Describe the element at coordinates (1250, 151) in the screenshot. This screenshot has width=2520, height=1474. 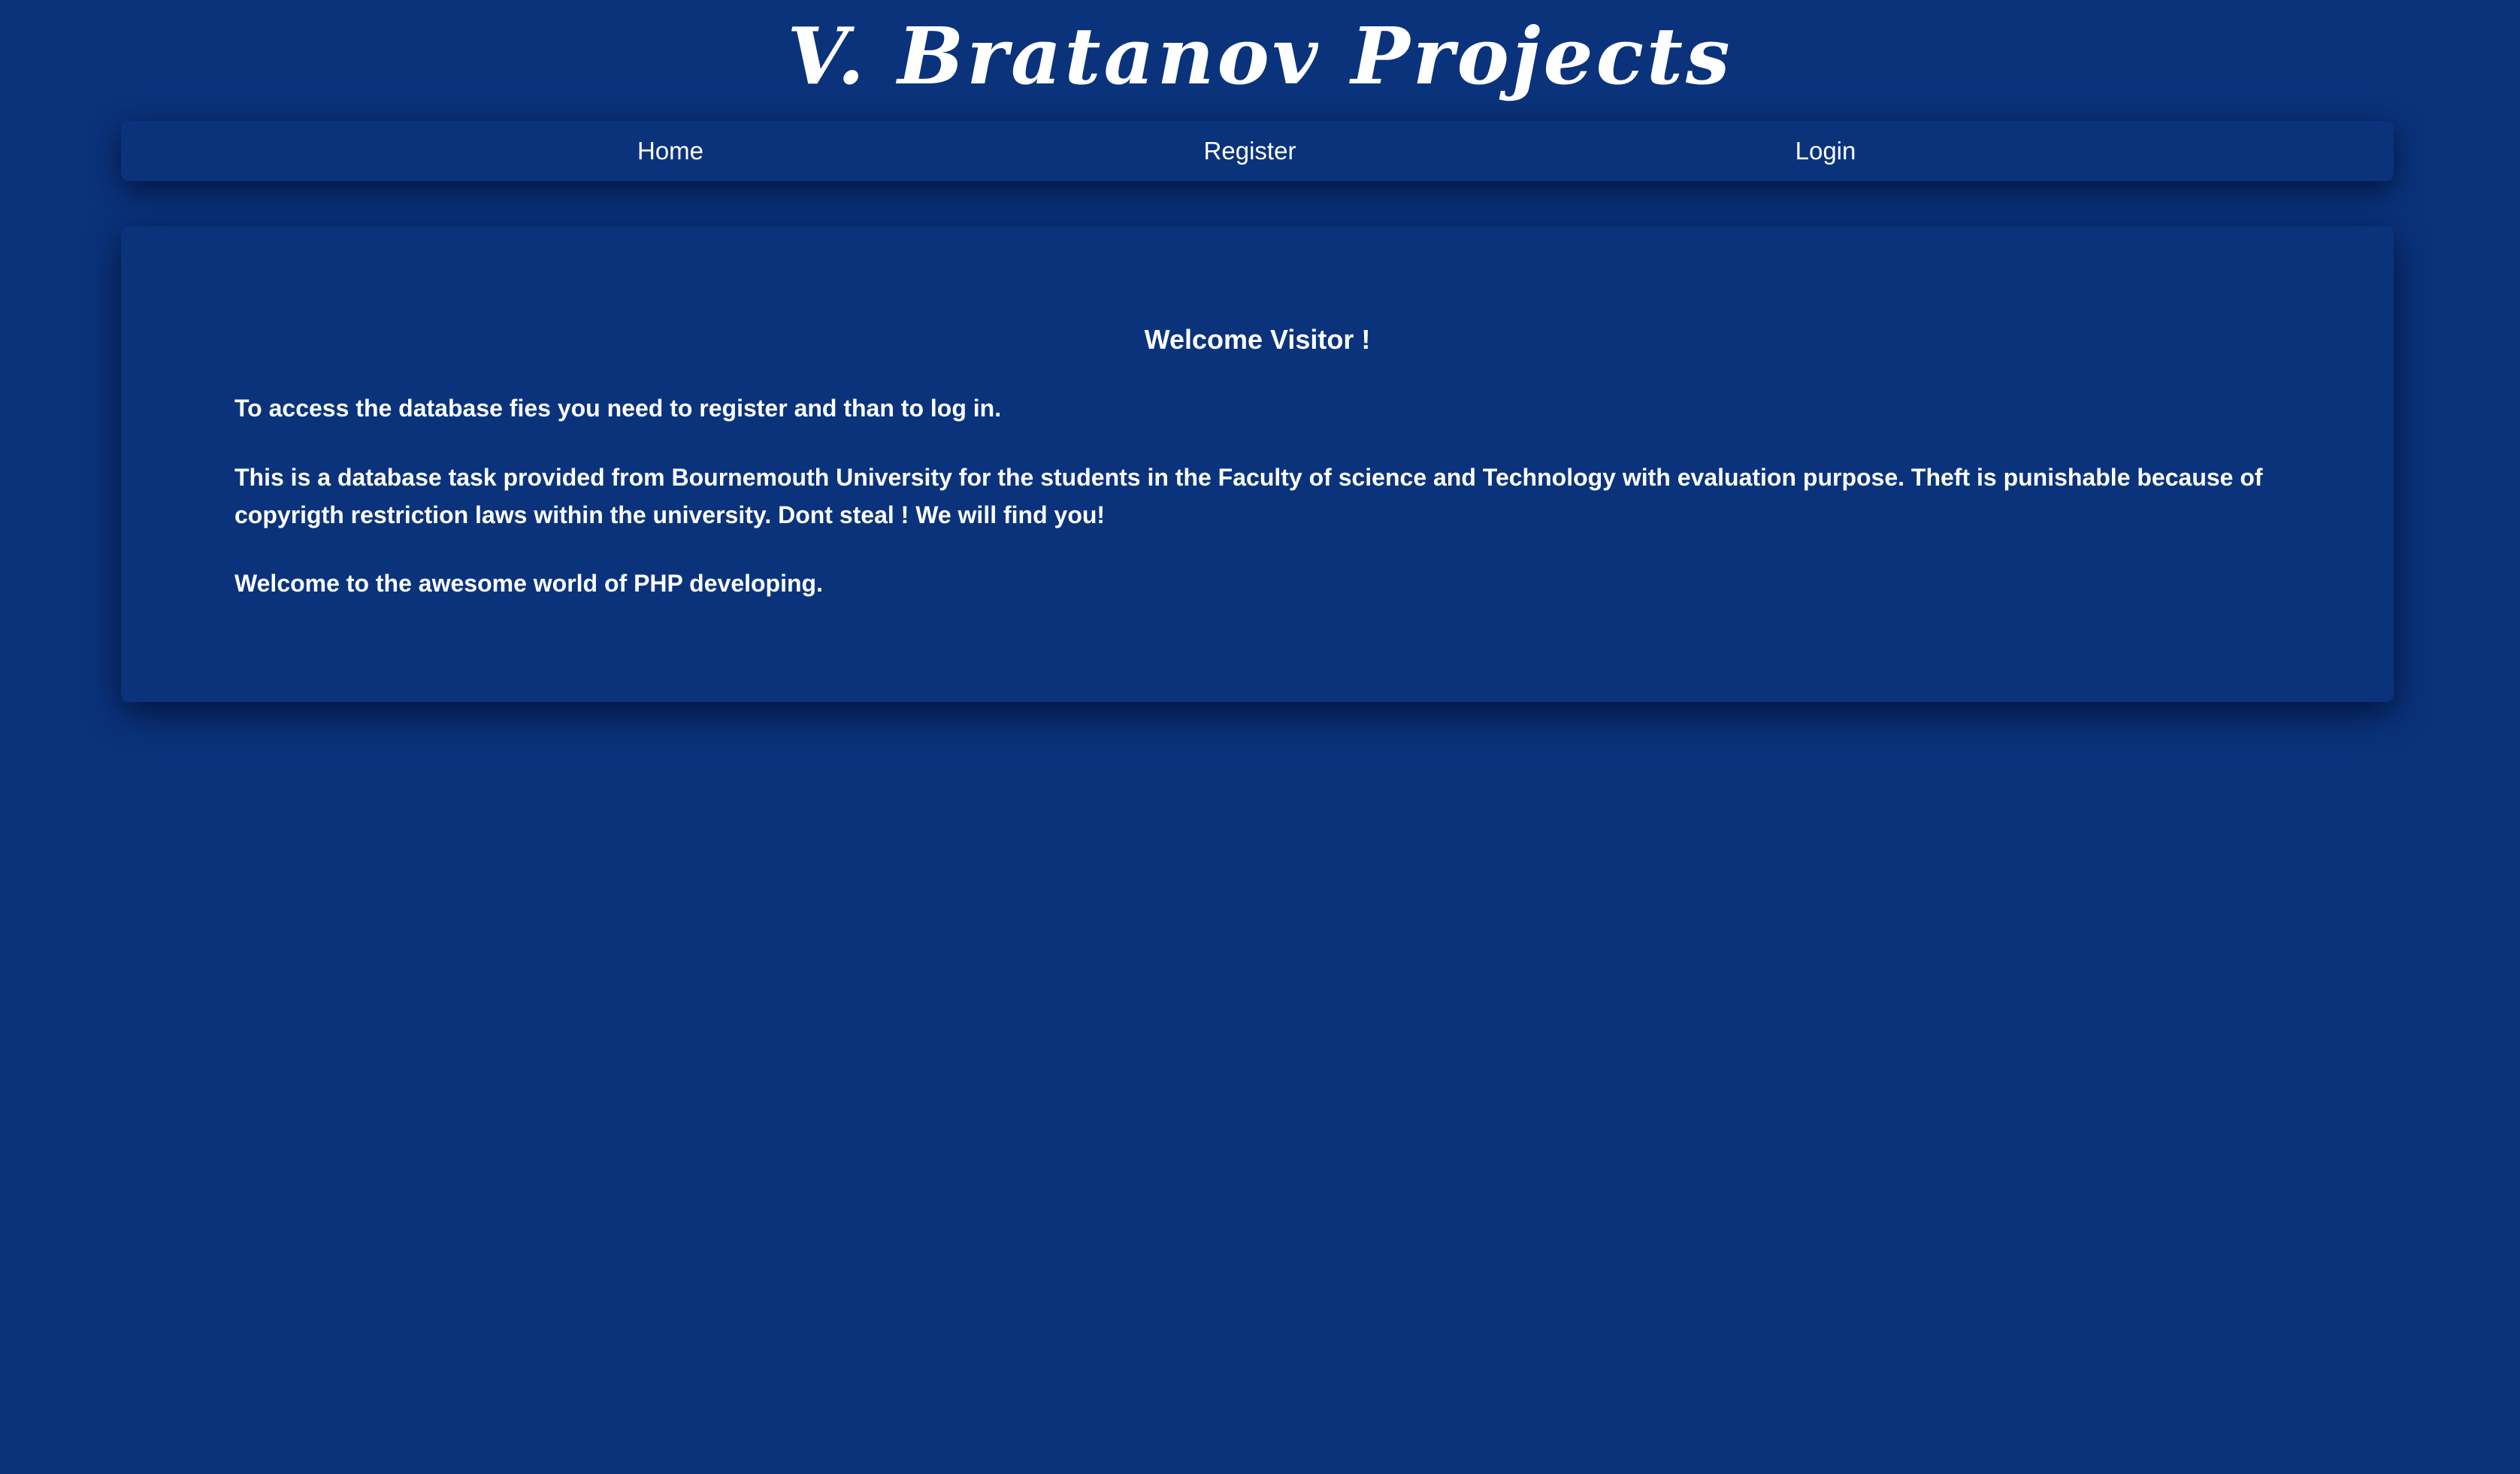
I see `nav-link-register: Register` at that location.